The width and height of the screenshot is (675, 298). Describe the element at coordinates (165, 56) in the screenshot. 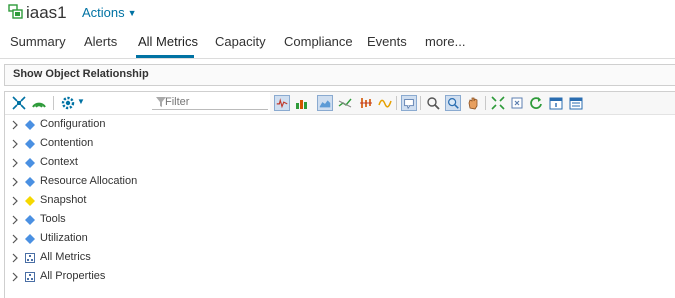

I see `active-tab-indicator` at that location.